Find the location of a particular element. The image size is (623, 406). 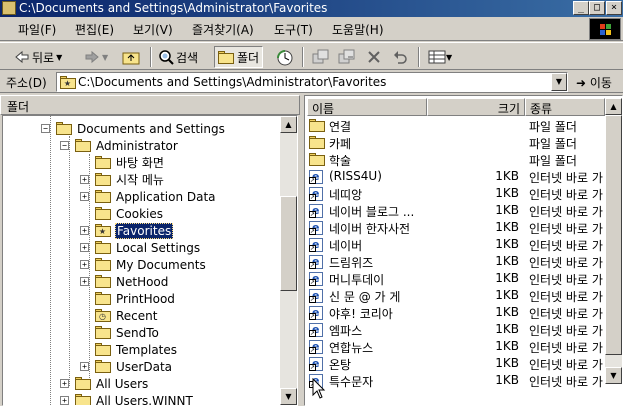

tree-item-desktop: 바탕 화면 is located at coordinates (130, 162).